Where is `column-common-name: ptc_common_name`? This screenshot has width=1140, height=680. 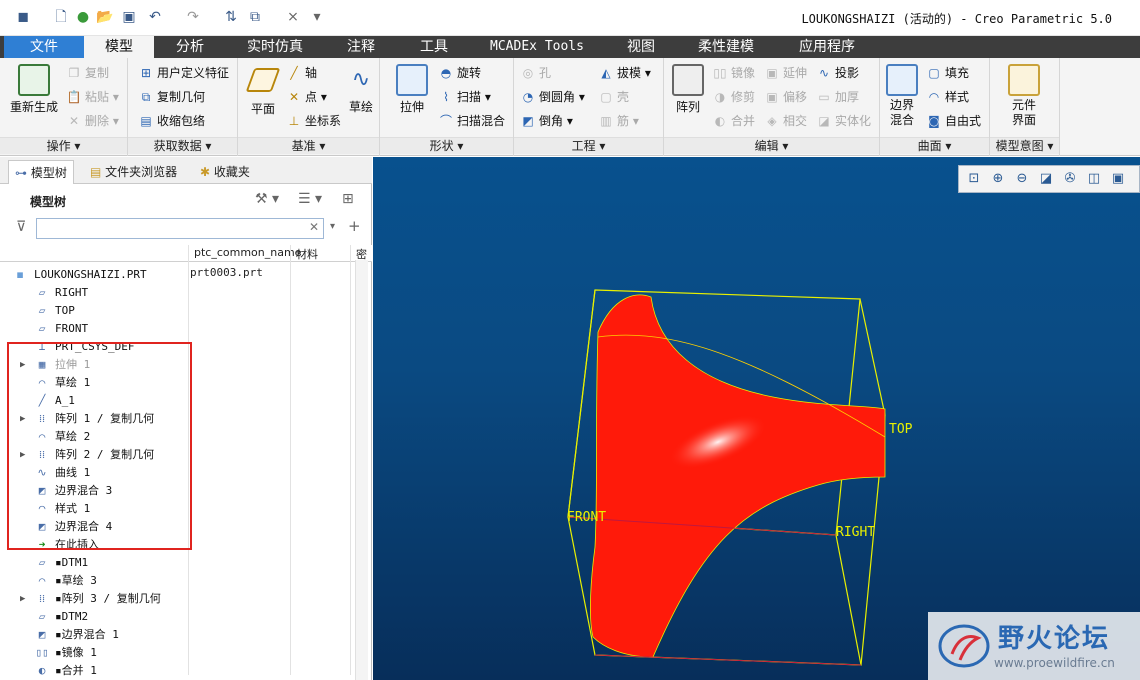
column-common-name: ptc_common_name is located at coordinates (247, 252).